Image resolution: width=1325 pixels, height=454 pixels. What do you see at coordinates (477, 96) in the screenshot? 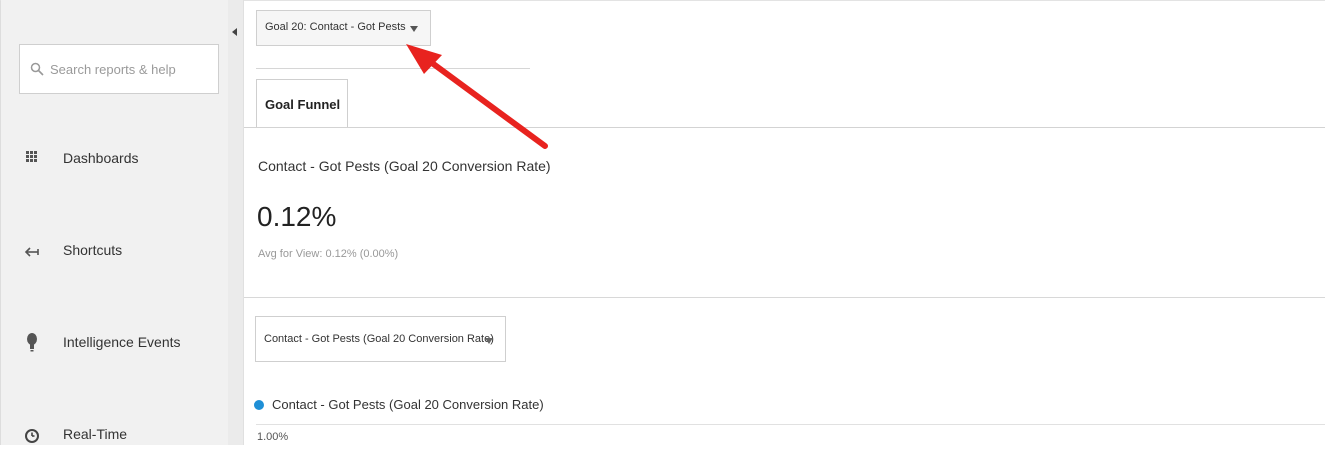
I see `annotation-arrow-icon` at bounding box center [477, 96].